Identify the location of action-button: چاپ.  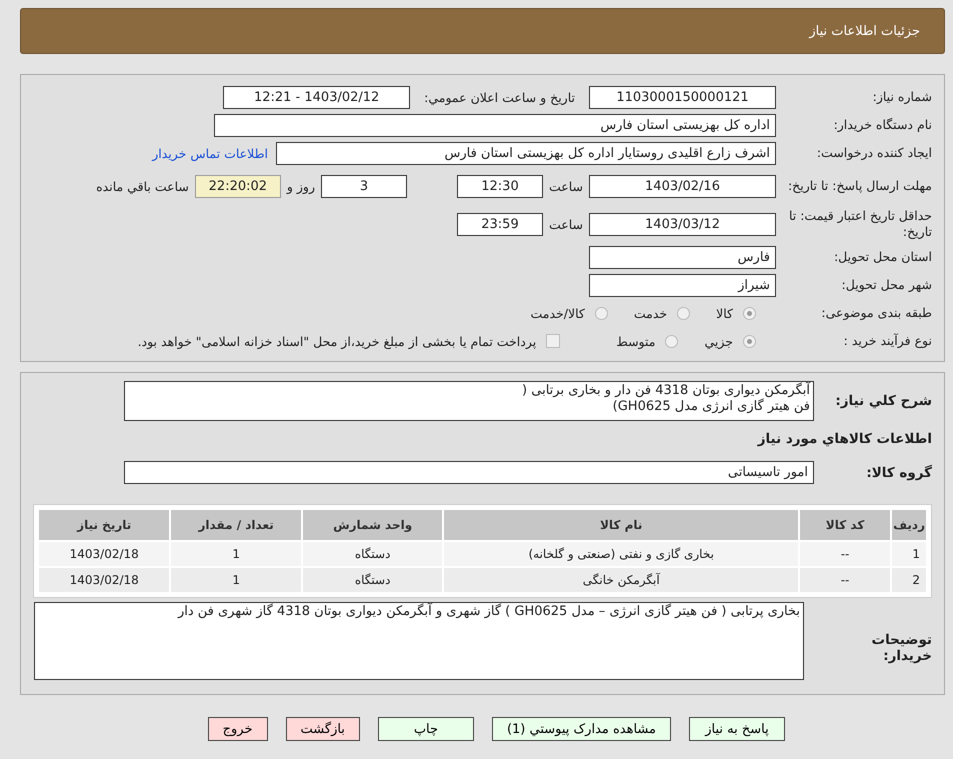
(426, 729).